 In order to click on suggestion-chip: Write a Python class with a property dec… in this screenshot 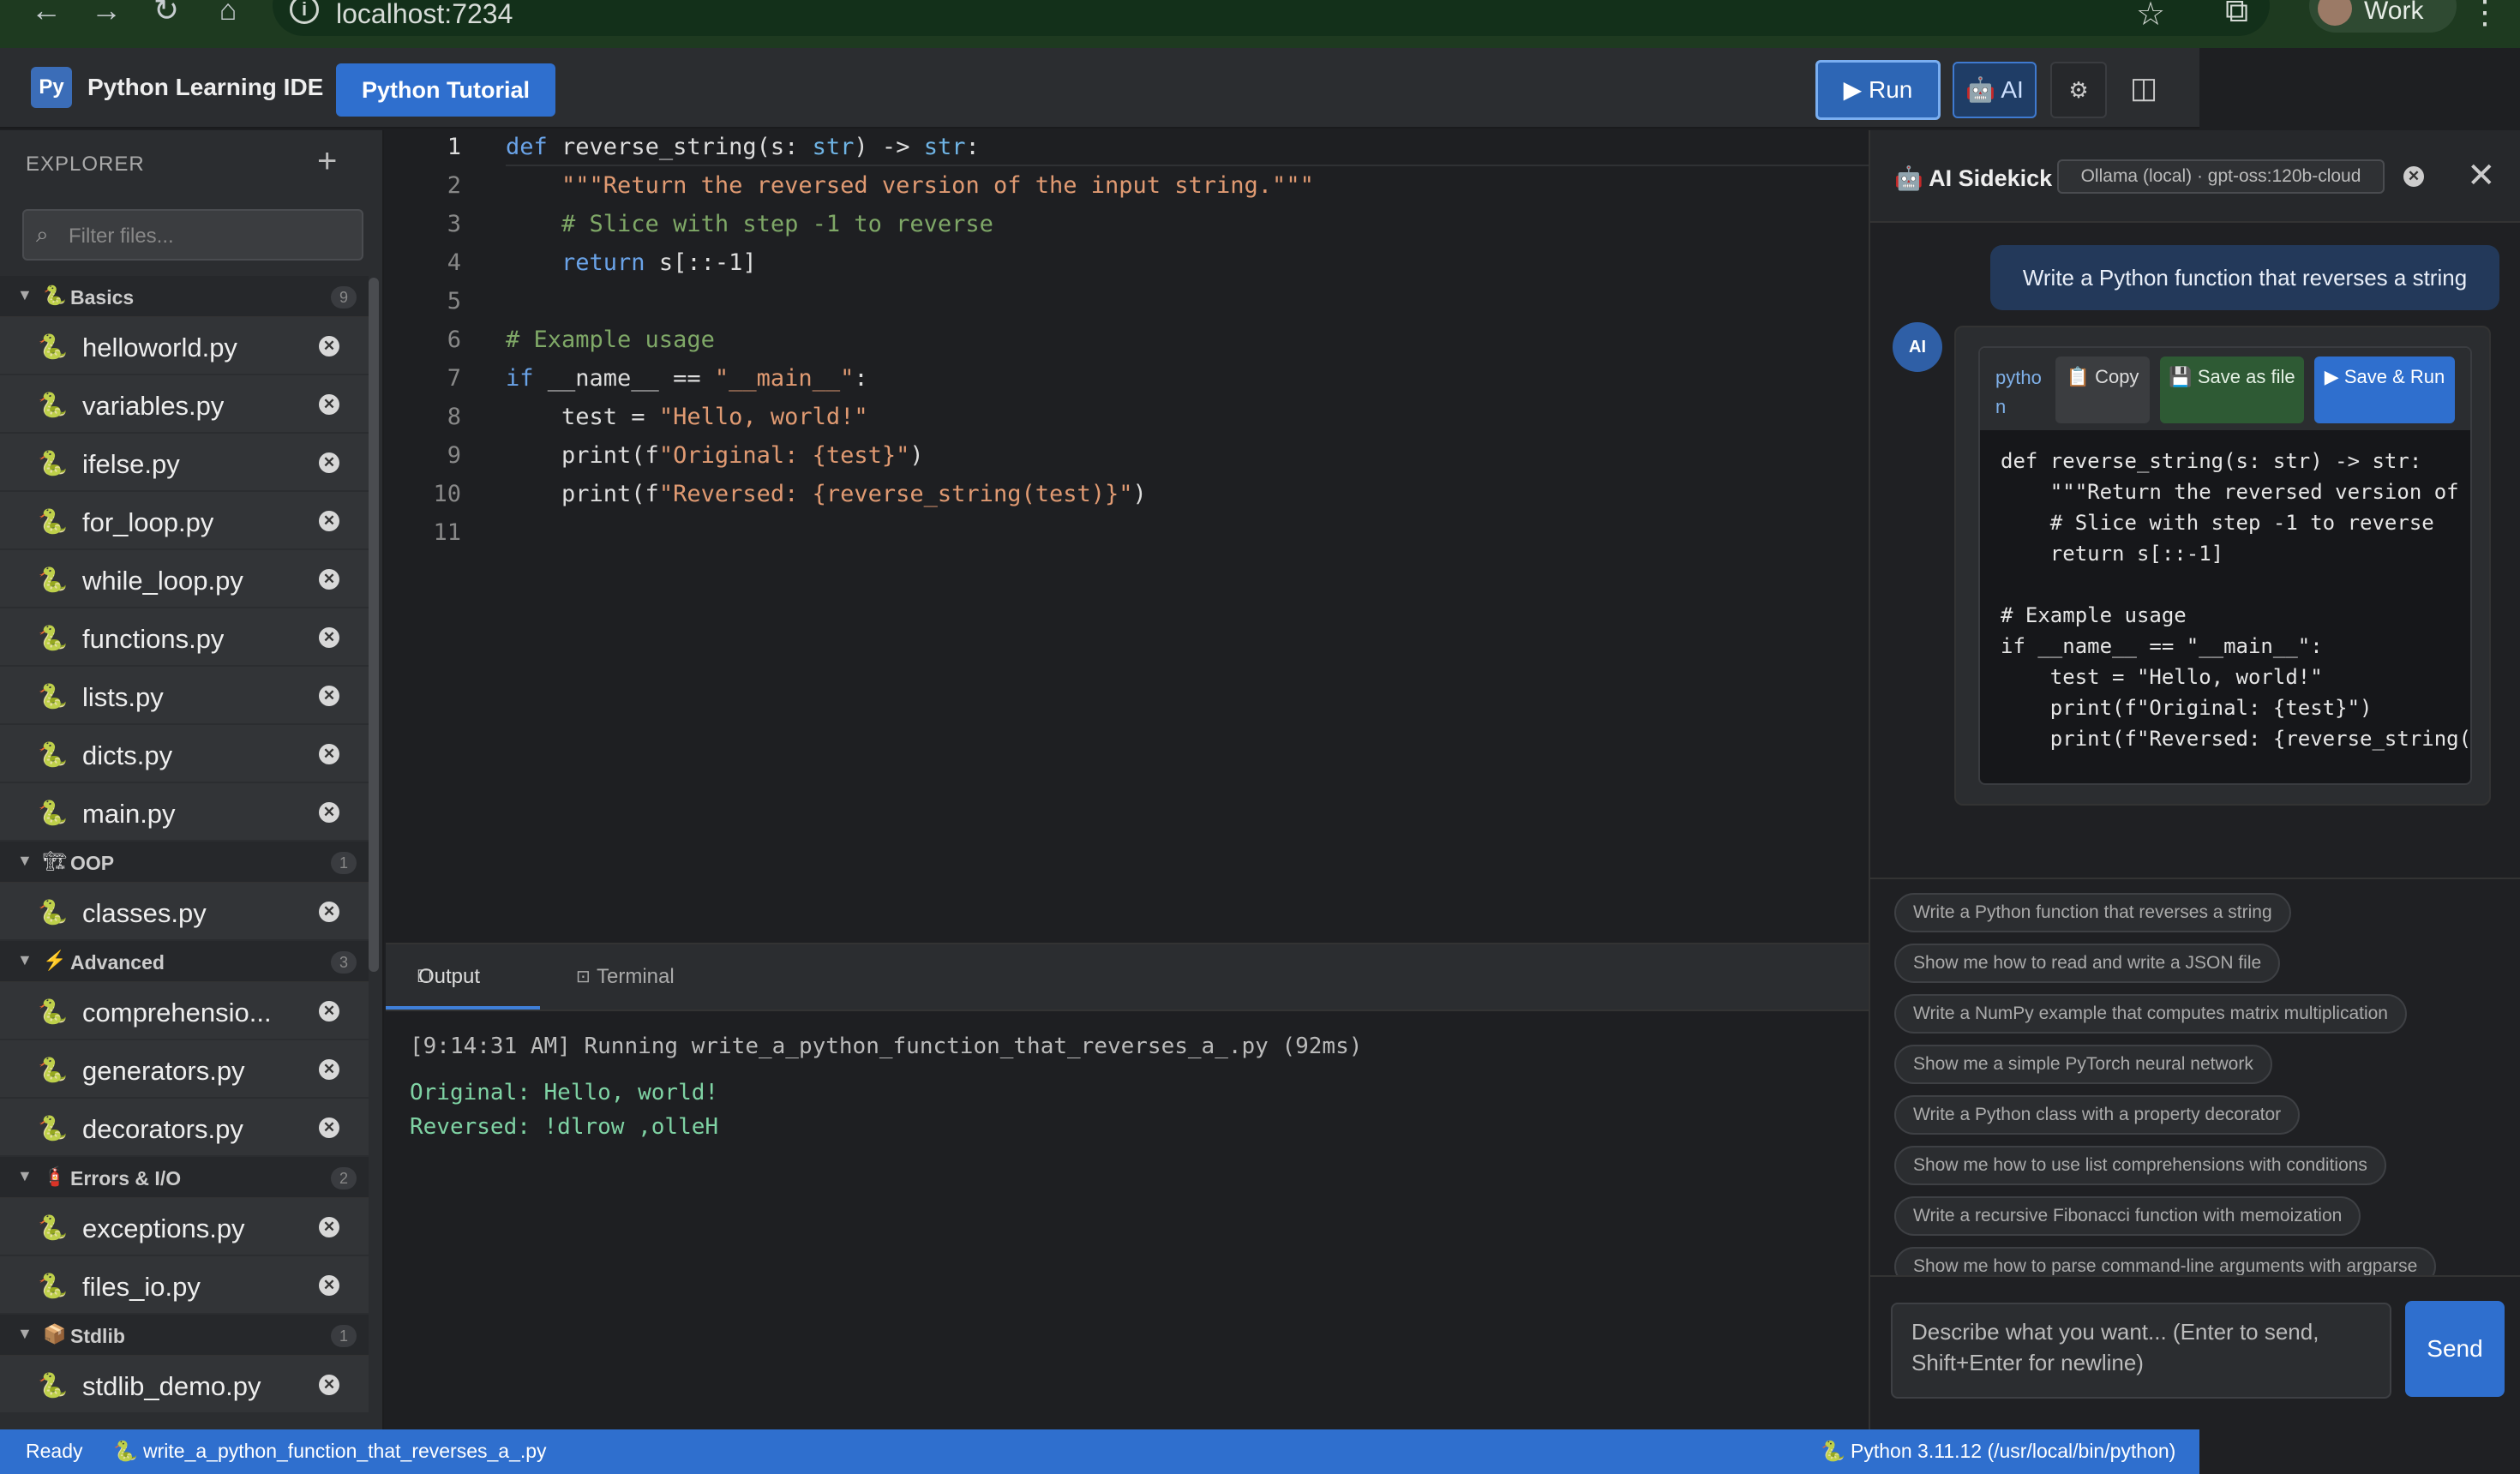, I will do `click(2097, 1115)`.